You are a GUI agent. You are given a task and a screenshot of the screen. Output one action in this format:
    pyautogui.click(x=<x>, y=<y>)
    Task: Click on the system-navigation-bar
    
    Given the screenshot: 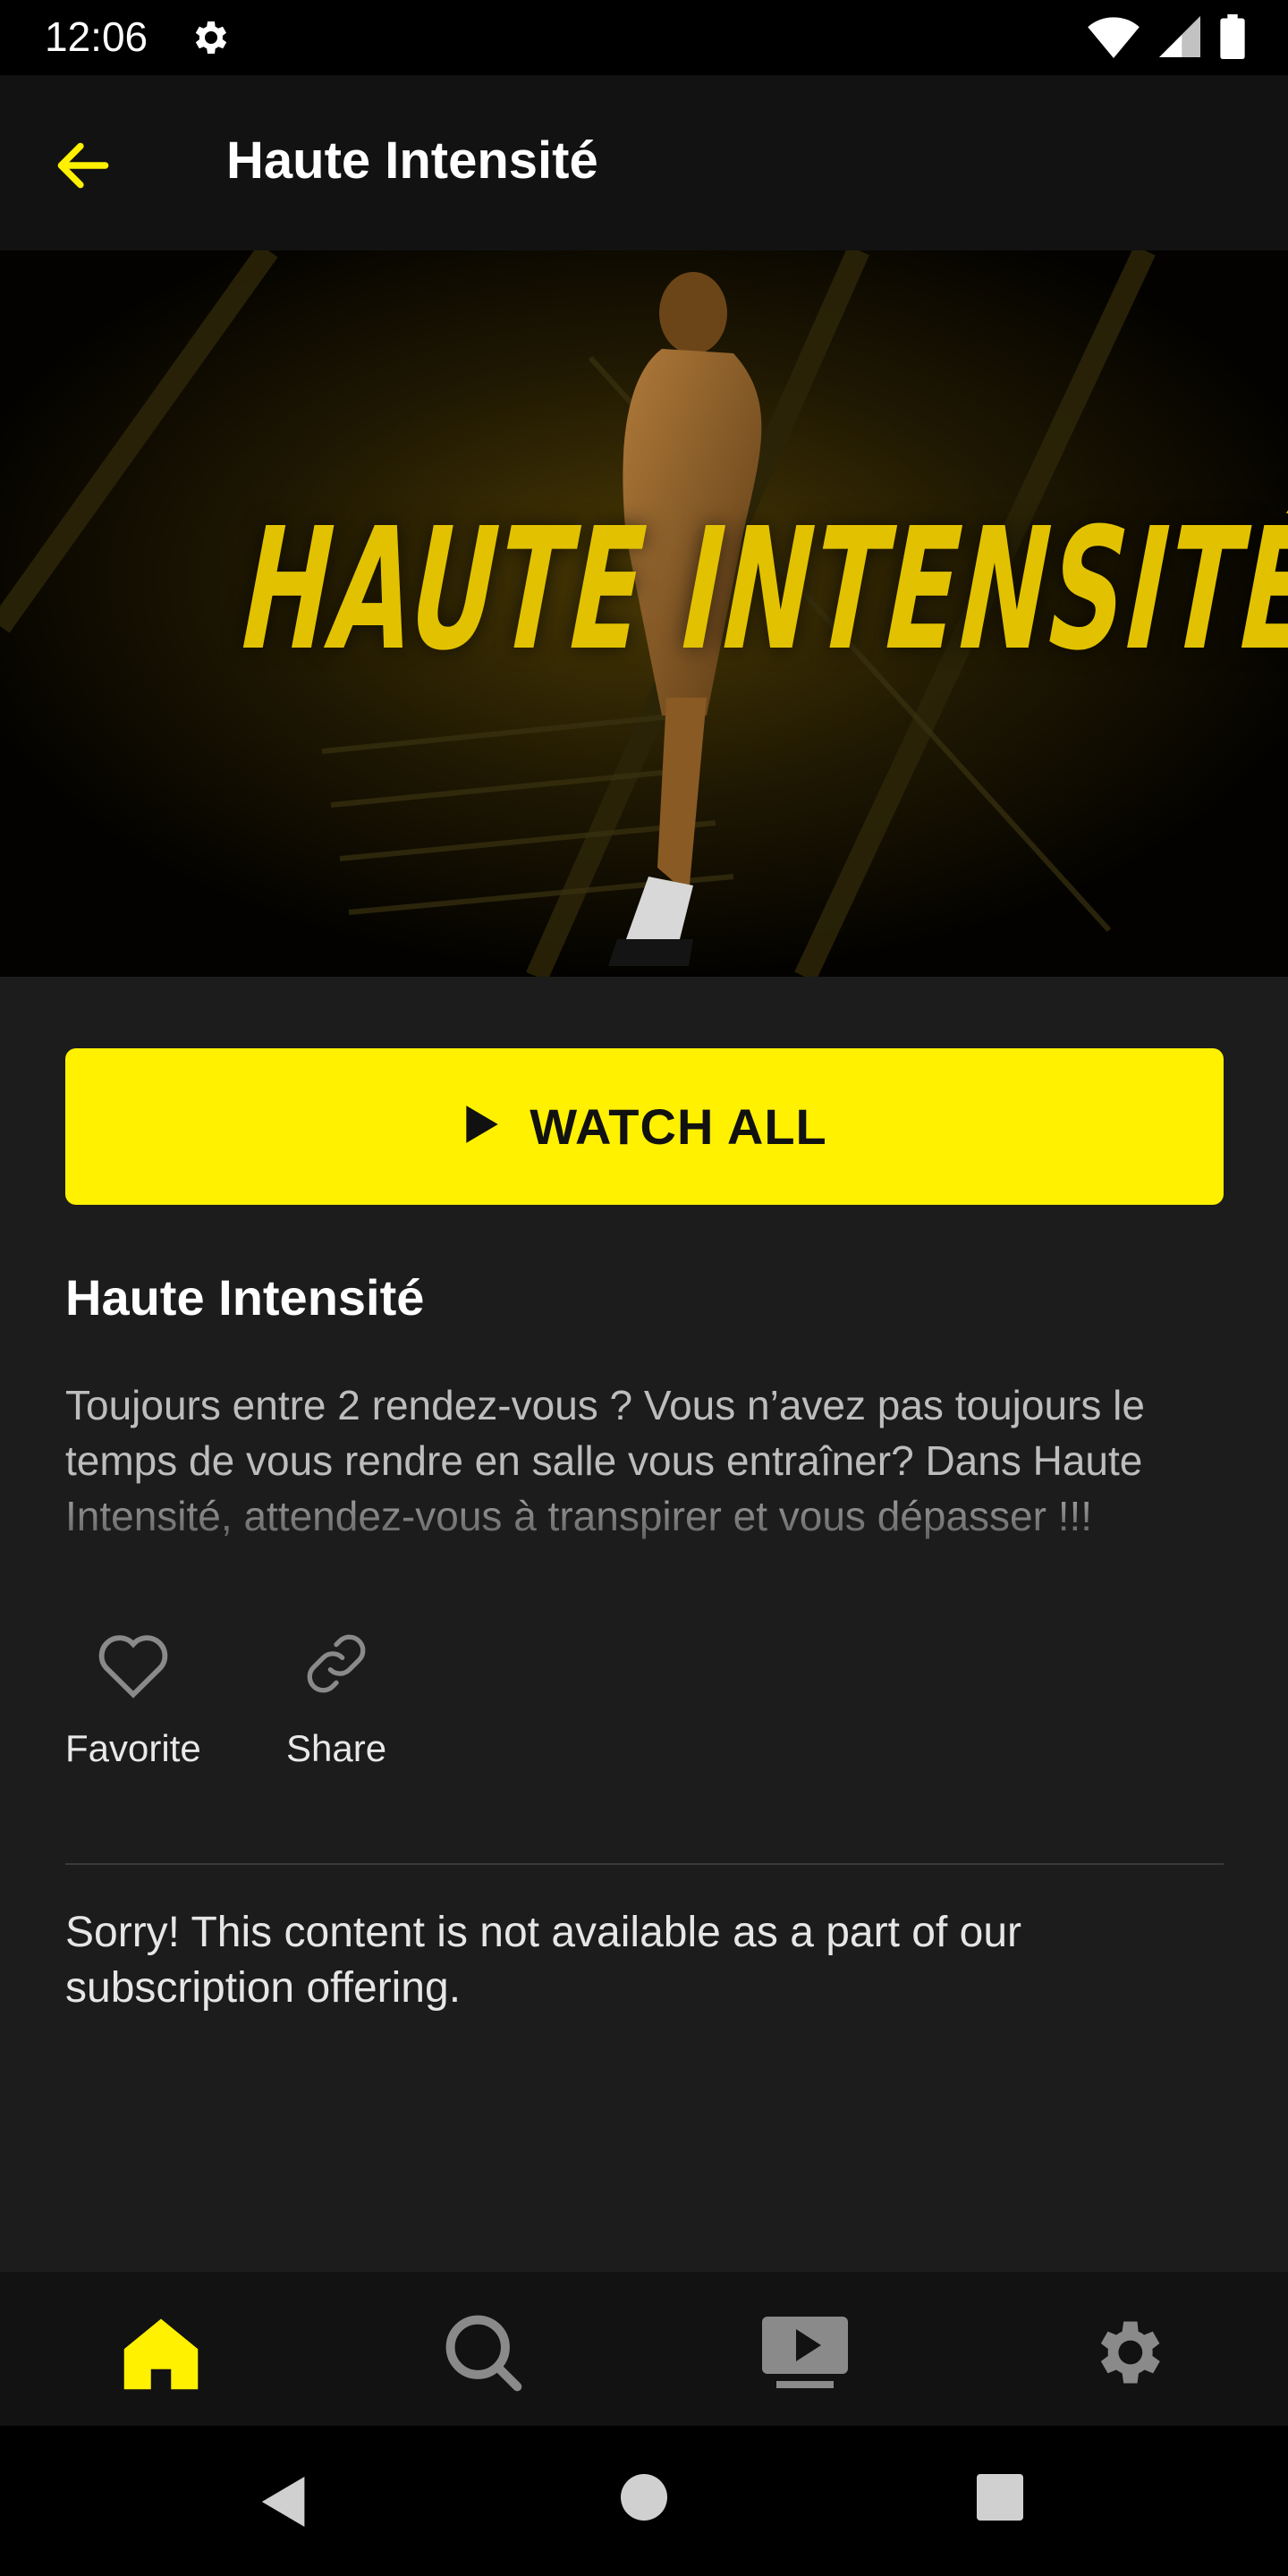 What is the action you would take?
    pyautogui.click(x=644, y=2501)
    